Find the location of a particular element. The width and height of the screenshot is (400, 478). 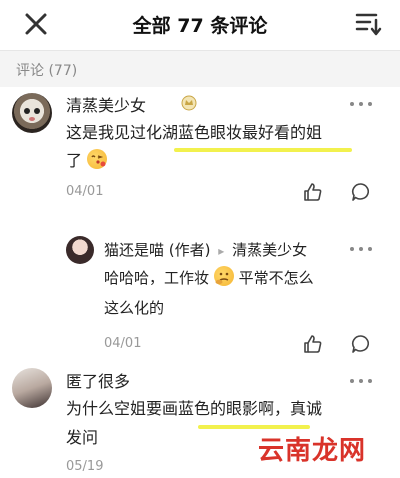

comment-text: 了 is located at coordinates (87, 161).